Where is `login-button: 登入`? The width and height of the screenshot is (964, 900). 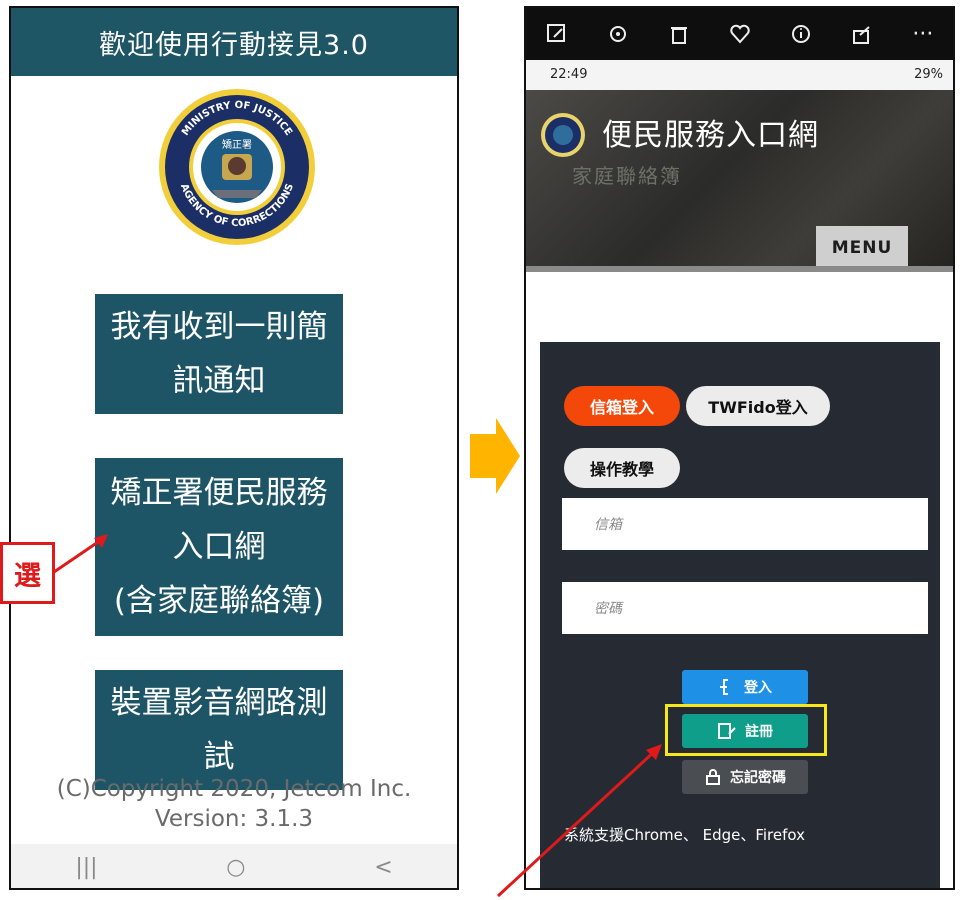
login-button: 登入 is located at coordinates (745, 687).